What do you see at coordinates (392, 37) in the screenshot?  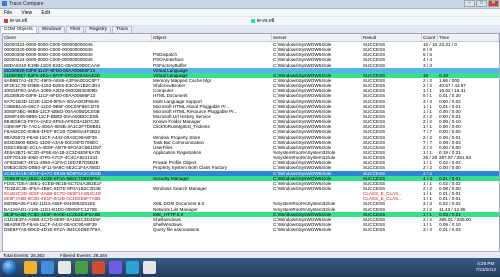 I see `column-header-result: Result` at bounding box center [392, 37].